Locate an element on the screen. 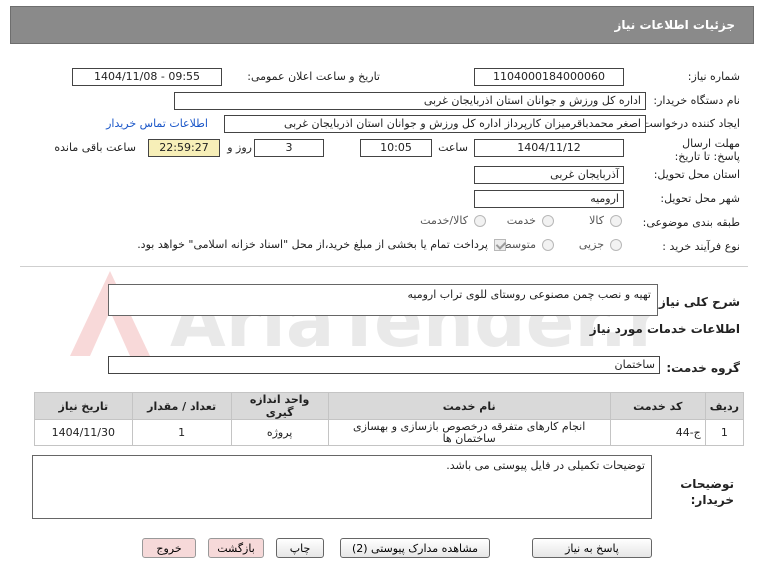 This screenshot has height=574, width=761. buyer-notes-field: توضیحات تکمیلی در فایل پیوستی می باشد. is located at coordinates (342, 487).